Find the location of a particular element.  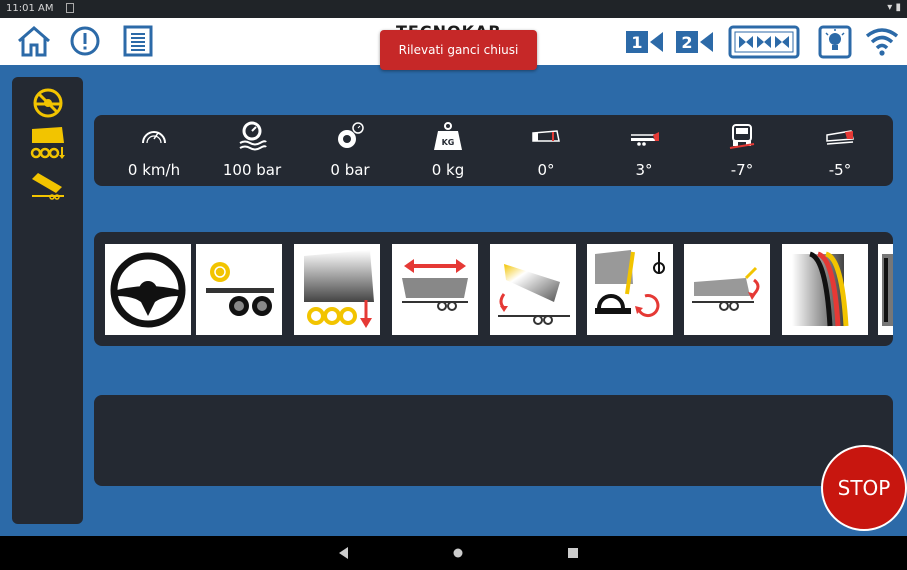

back-icon is located at coordinates (344, 553).